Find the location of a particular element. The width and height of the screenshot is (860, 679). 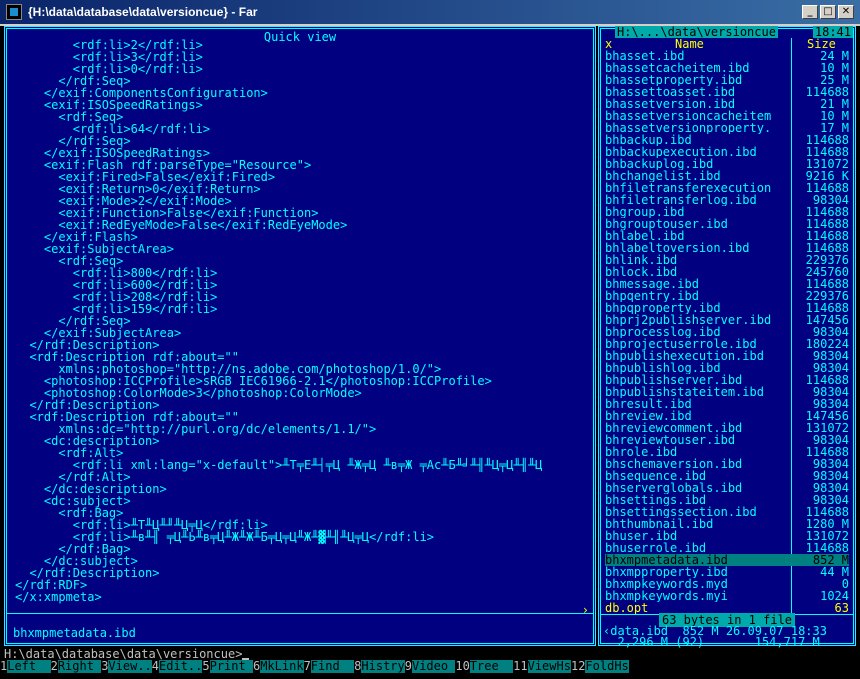

file-name: bhpublishserver.ibd is located at coordinates (674, 380).